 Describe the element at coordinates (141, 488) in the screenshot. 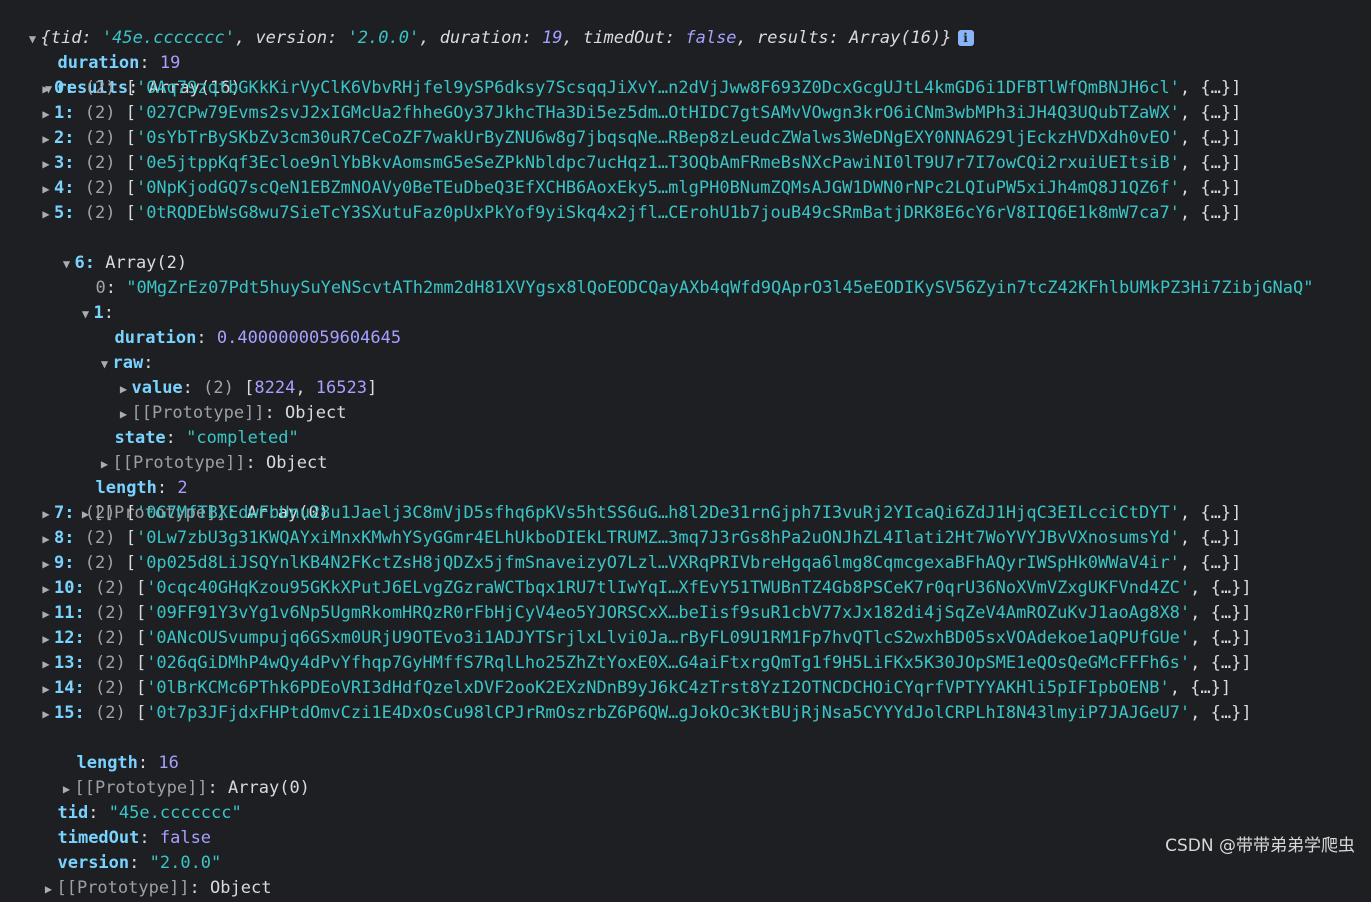

I see `row6-length: length: 2` at that location.